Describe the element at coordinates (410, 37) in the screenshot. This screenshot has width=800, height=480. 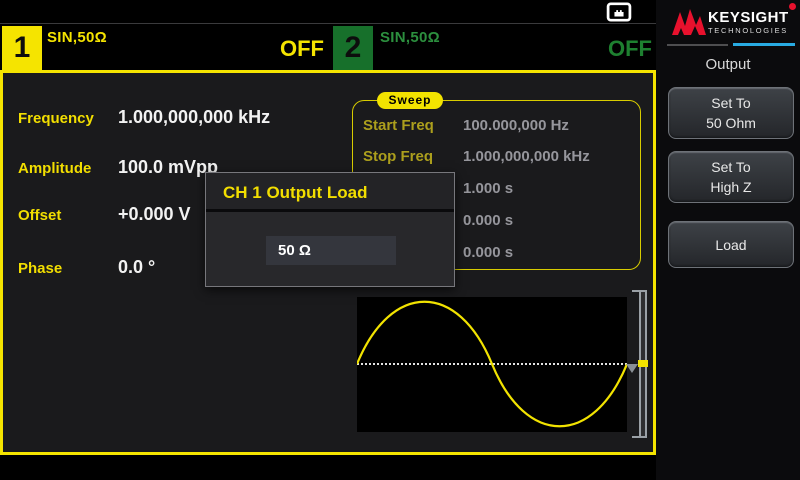
I see `channel2-waveform-label: SIN,50Ω` at that location.